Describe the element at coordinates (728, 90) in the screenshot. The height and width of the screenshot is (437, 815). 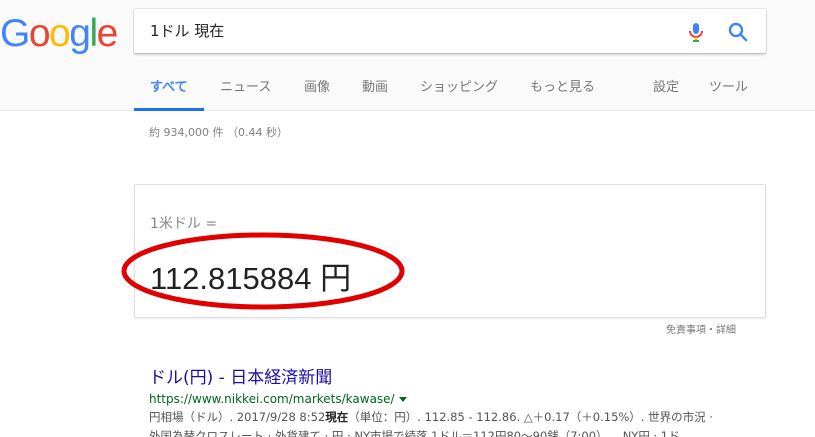
I see `tab-tools: ツール` at that location.